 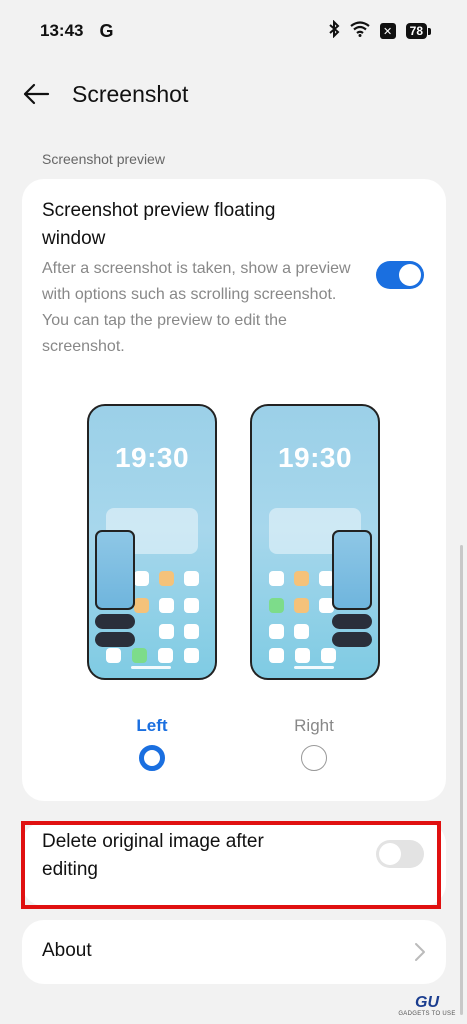 What do you see at coordinates (359, 31) in the screenshot?
I see `wifi-icon` at bounding box center [359, 31].